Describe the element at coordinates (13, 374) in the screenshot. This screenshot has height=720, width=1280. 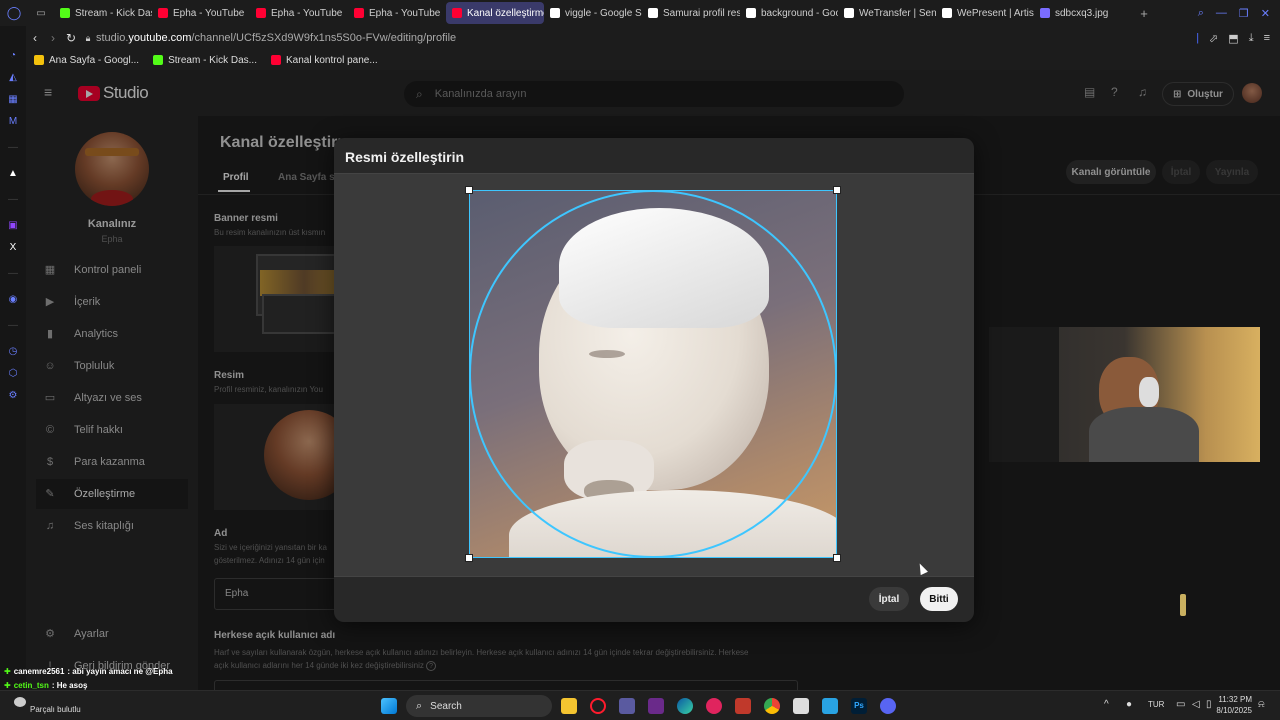
I see `extensions-icon: ⬡` at that location.